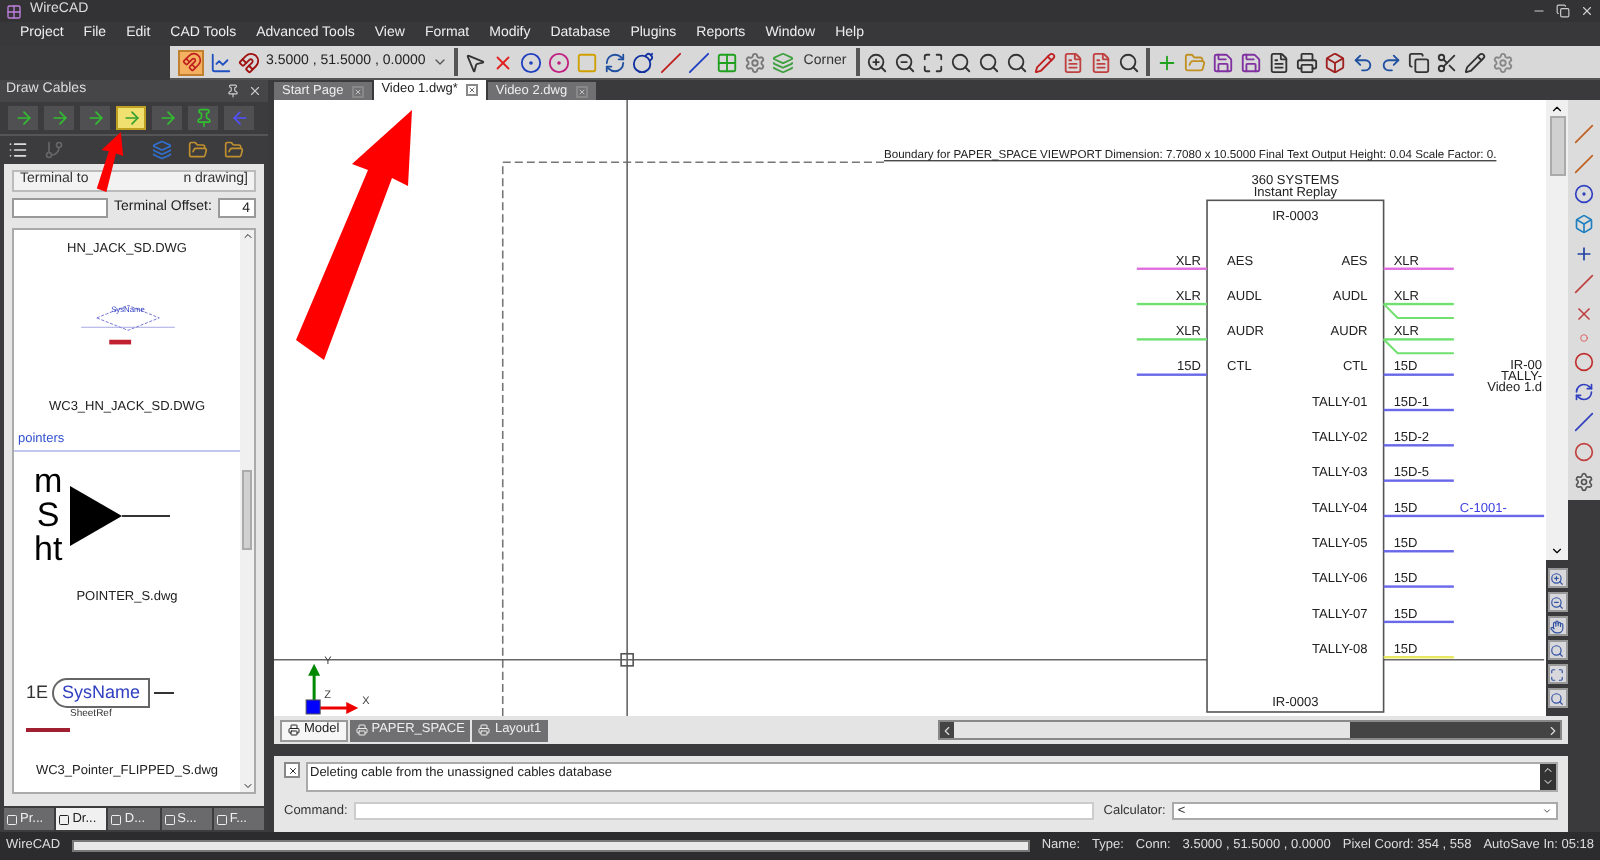 Image resolution: width=1600 pixels, height=860 pixels. What do you see at coordinates (1557, 330) in the screenshot?
I see `vertical-scrollbar` at bounding box center [1557, 330].